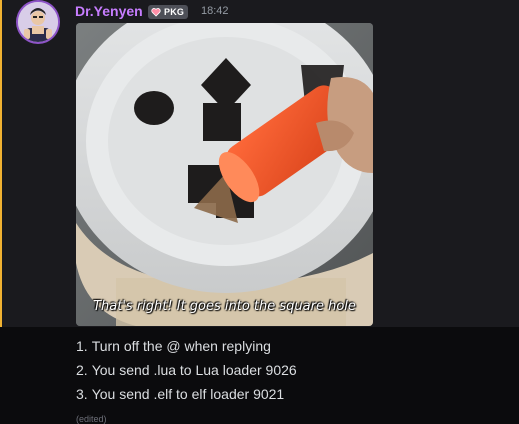 This screenshot has width=519, height=424. Describe the element at coordinates (82, 394) in the screenshot. I see `list-number: 3.` at that location.